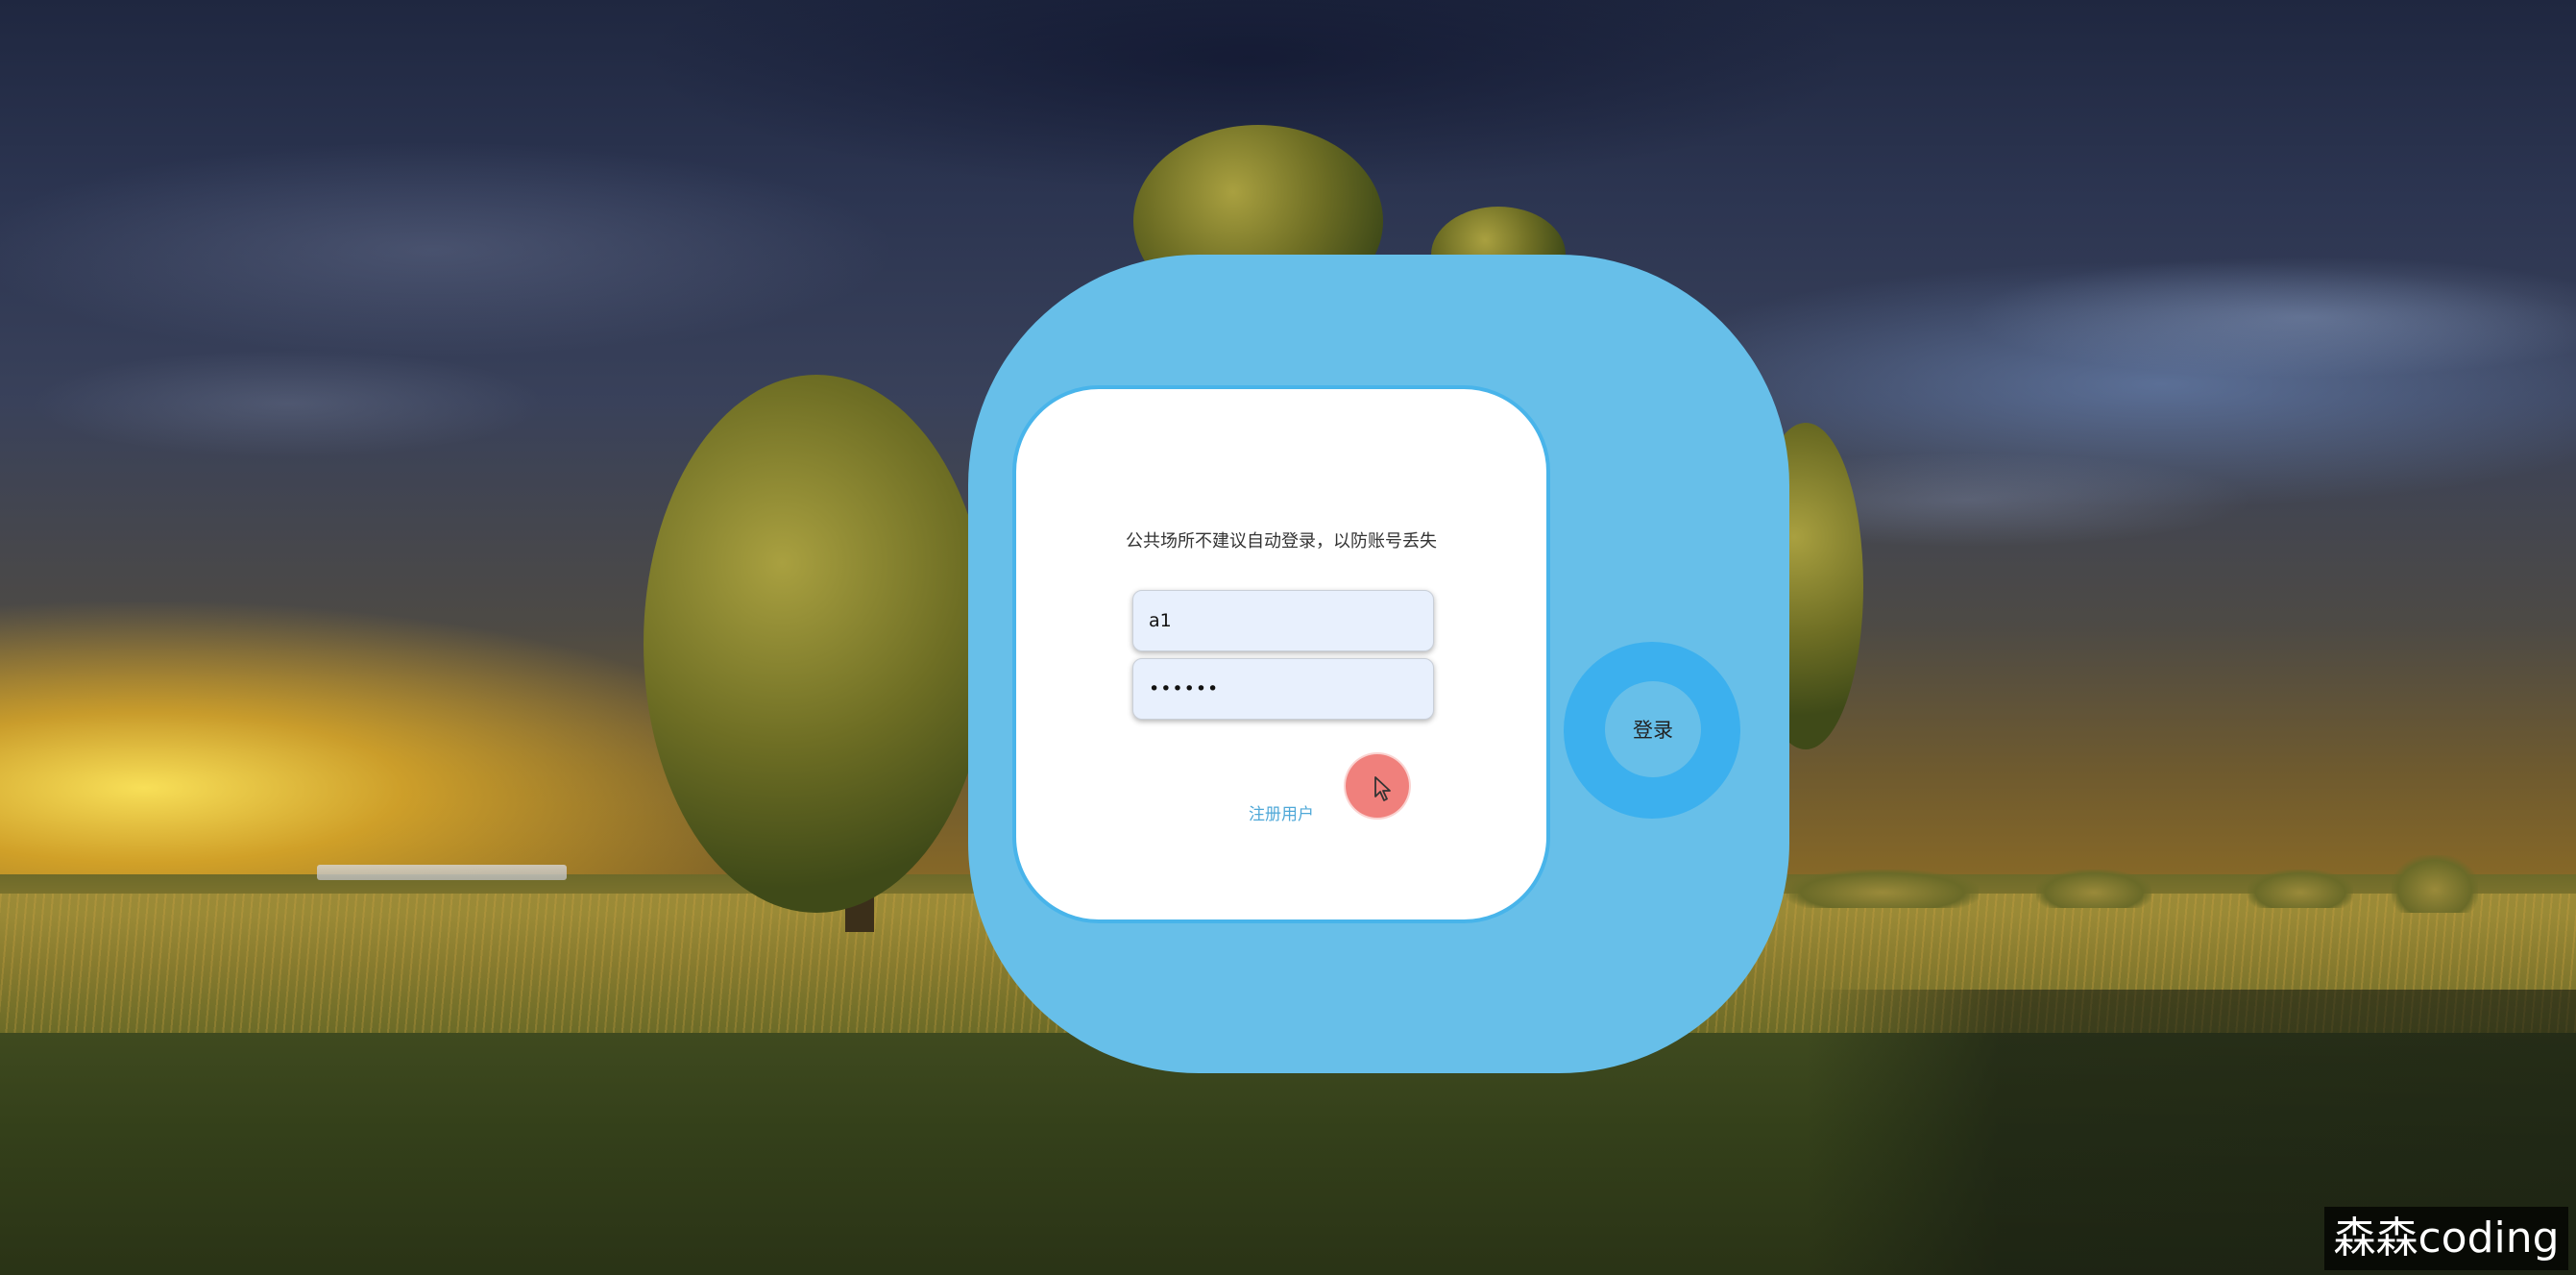  What do you see at coordinates (817, 644) in the screenshot?
I see `background-tree-crown` at bounding box center [817, 644].